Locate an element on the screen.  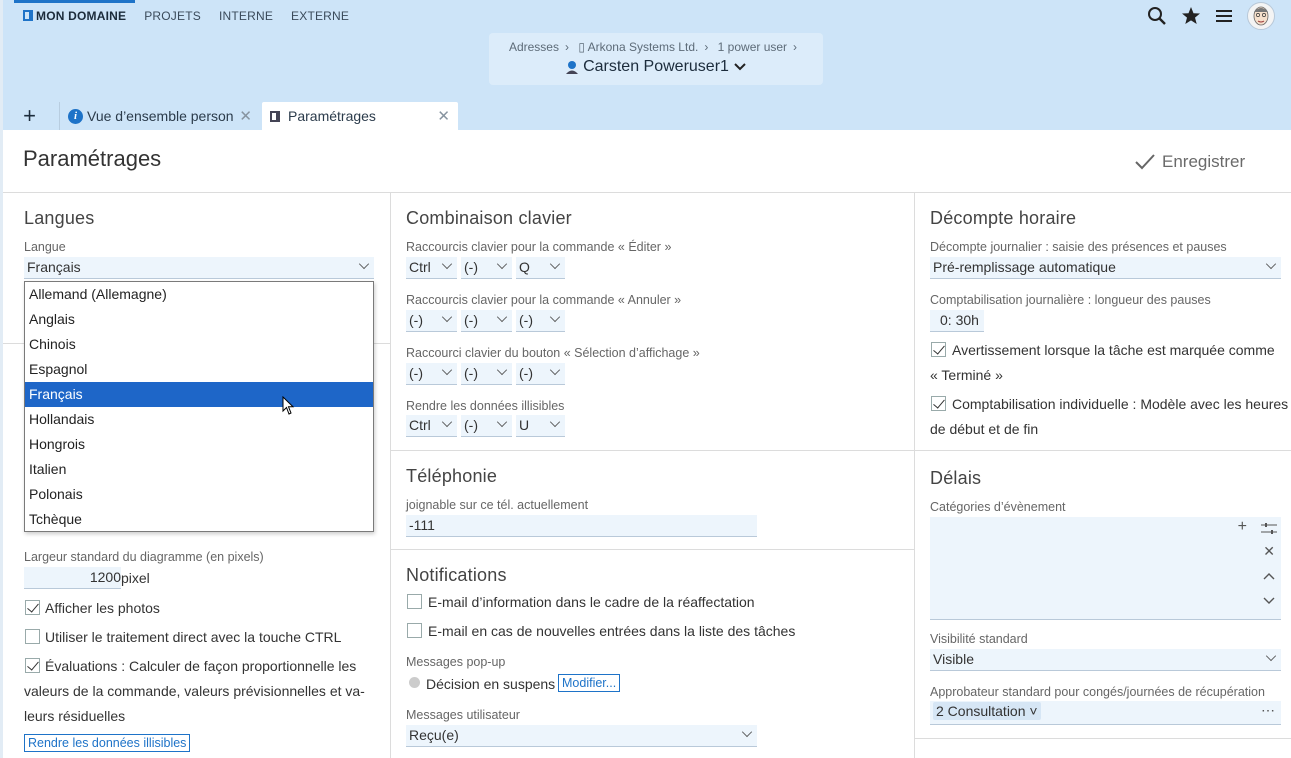
avatar is located at coordinates (1261, 16).